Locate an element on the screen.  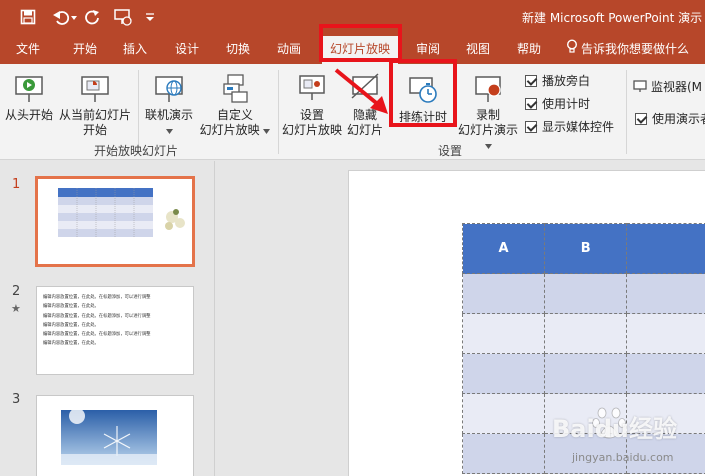
use-timings-checkbox: 使用计时 is located at coordinates (557, 103).